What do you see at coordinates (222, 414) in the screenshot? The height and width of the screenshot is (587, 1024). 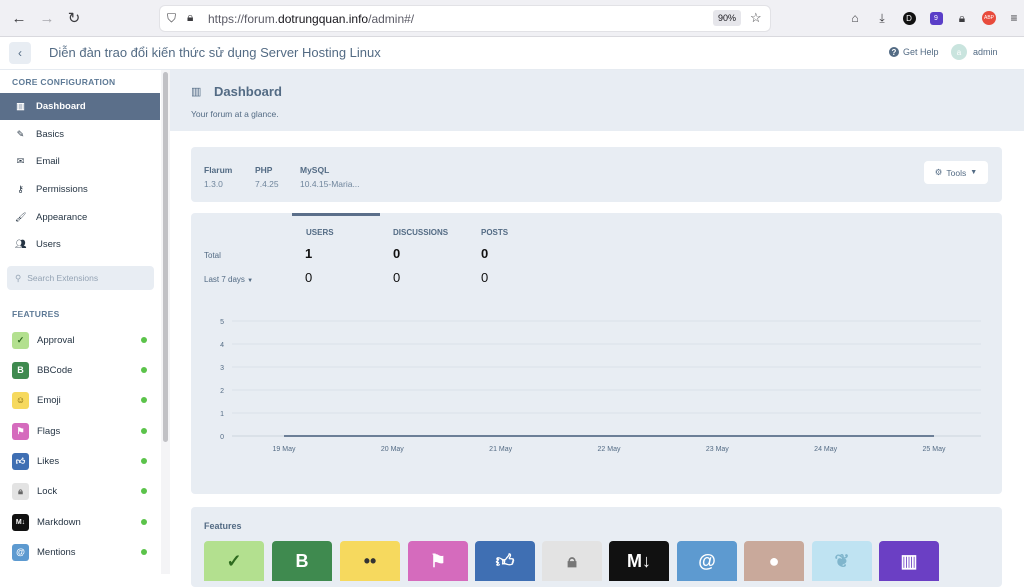 I see `chart-y-tick-label: 1` at bounding box center [222, 414].